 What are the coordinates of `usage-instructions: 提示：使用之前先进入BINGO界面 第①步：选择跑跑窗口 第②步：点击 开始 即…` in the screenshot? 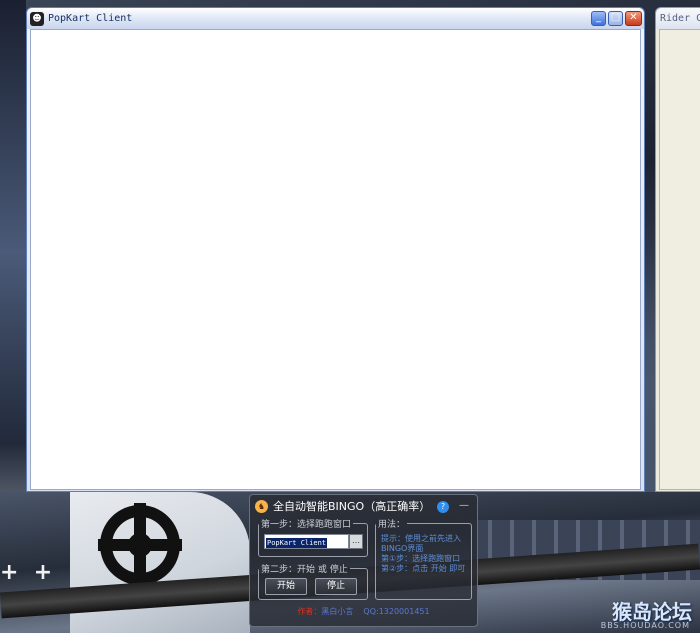 It's located at (424, 554).